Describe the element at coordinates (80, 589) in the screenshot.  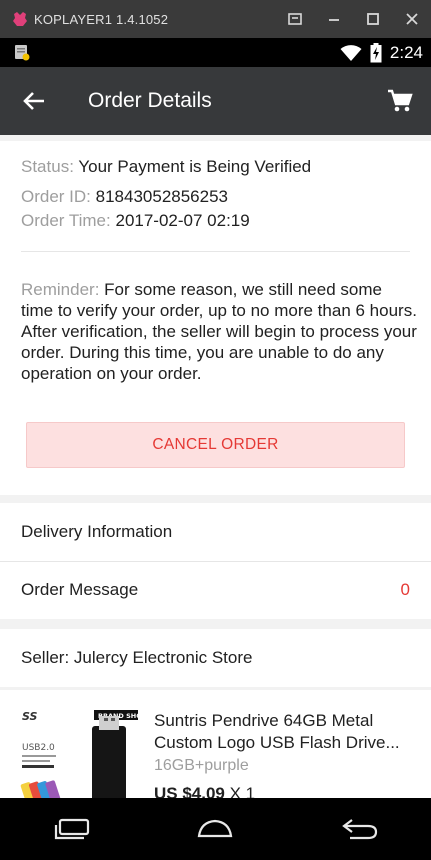
I see `order-message-label: Order Message` at that location.